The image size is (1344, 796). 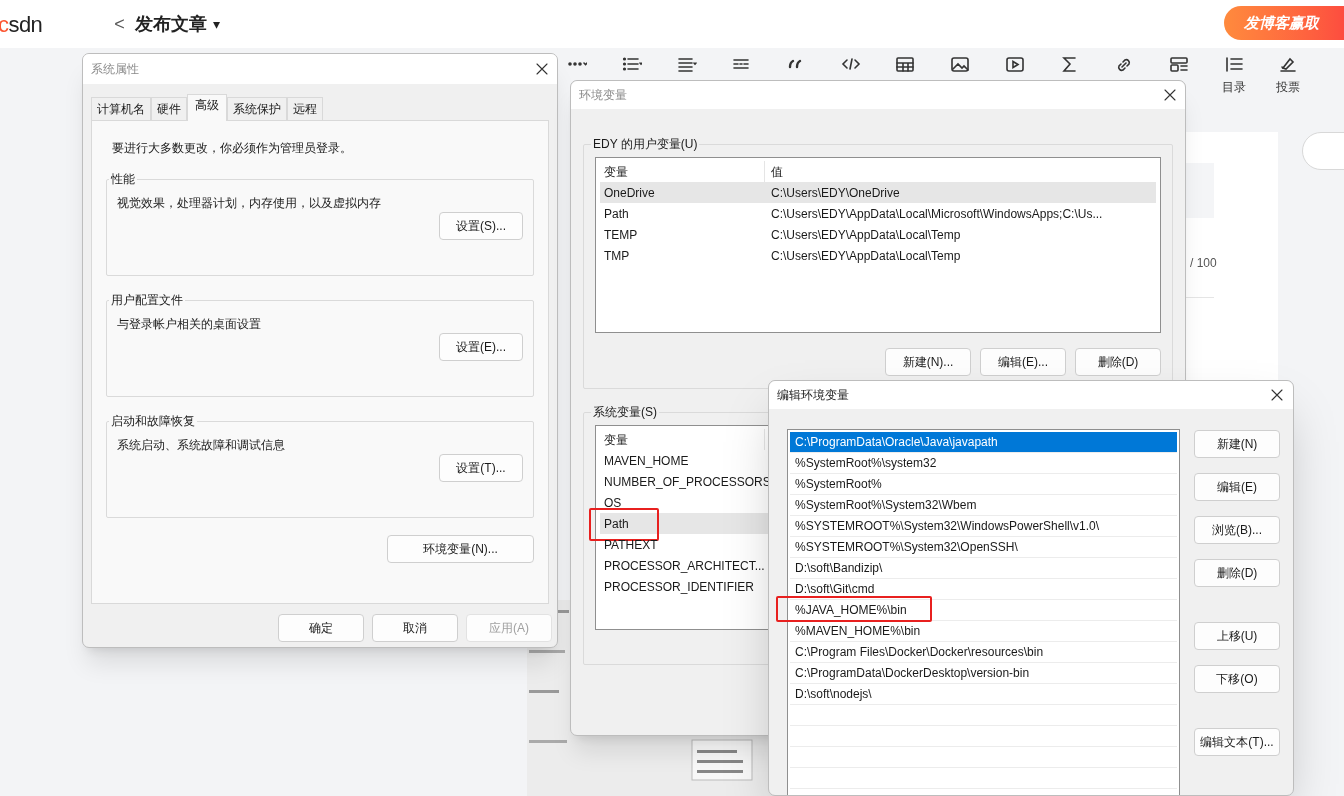 I want to click on dialog-button: 新建(N), so click(x=1237, y=444).